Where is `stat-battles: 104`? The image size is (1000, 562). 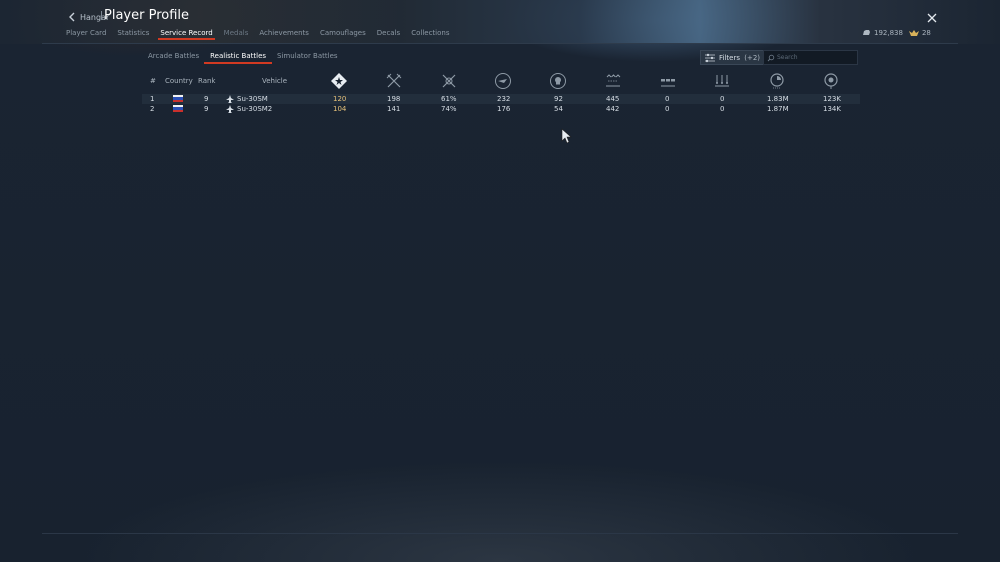 stat-battles: 104 is located at coordinates (340, 109).